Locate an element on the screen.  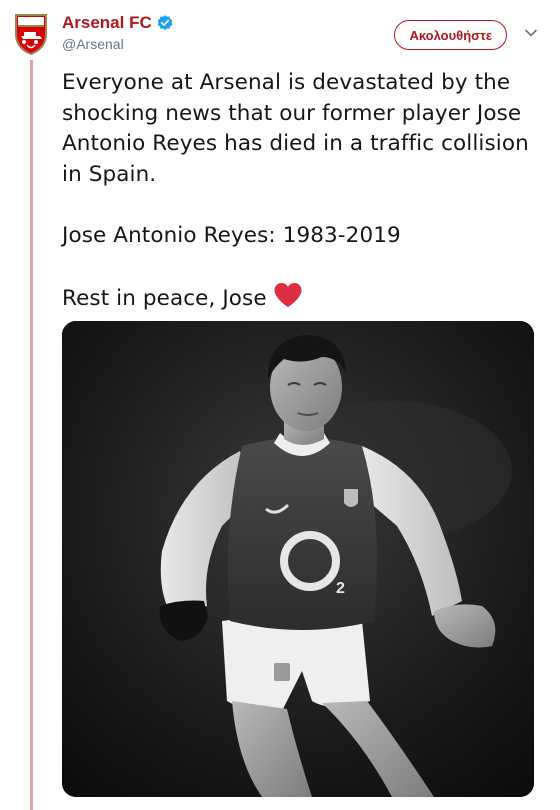
chevron-down-icon is located at coordinates (531, 33).